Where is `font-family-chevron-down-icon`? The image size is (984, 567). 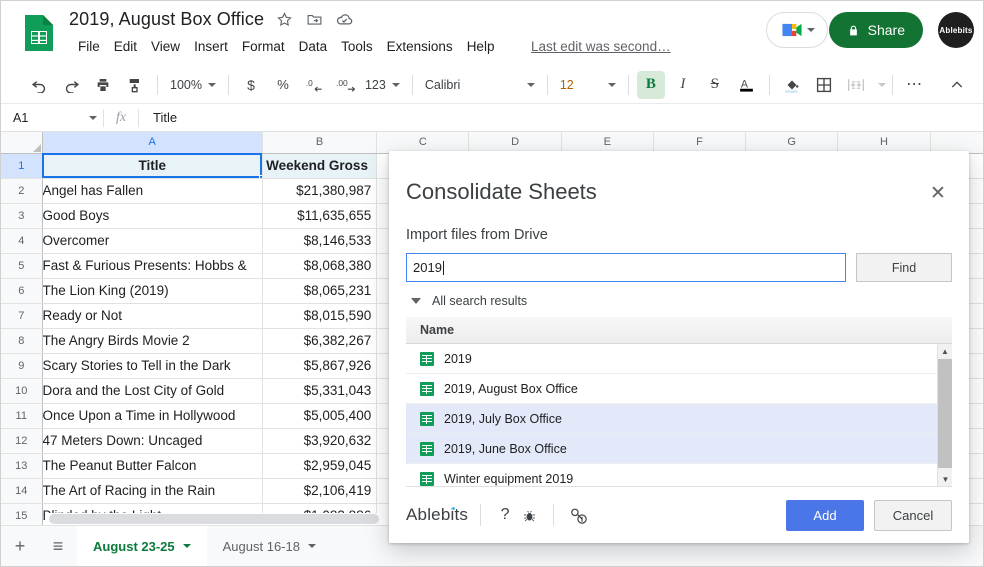
font-family-chevron-down-icon is located at coordinates (530, 84).